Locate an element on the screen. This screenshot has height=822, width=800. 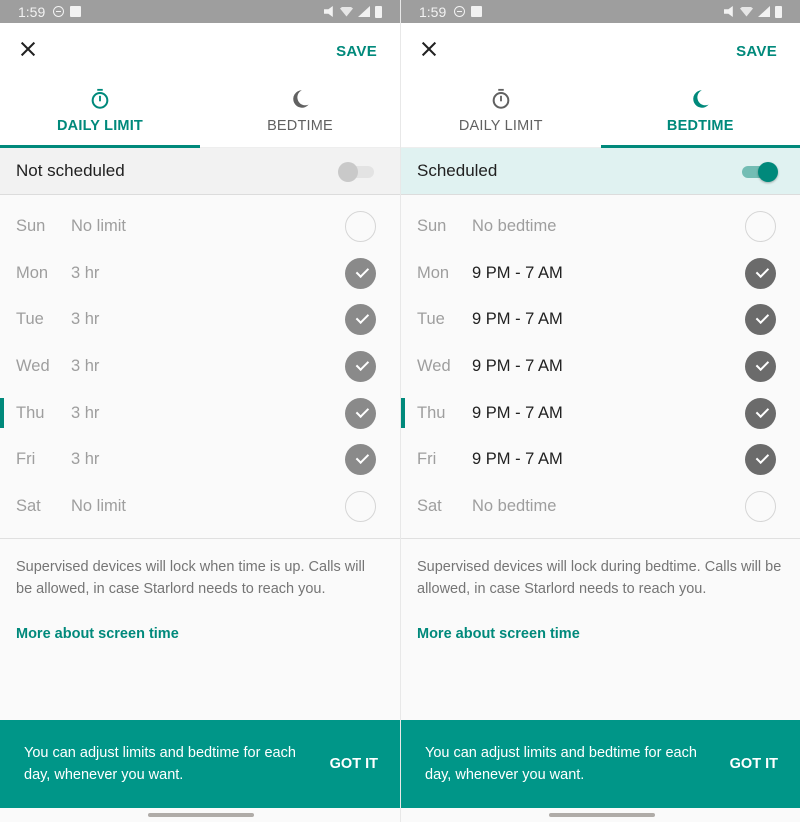
status-bar: 1:59 is located at coordinates (200, 11).